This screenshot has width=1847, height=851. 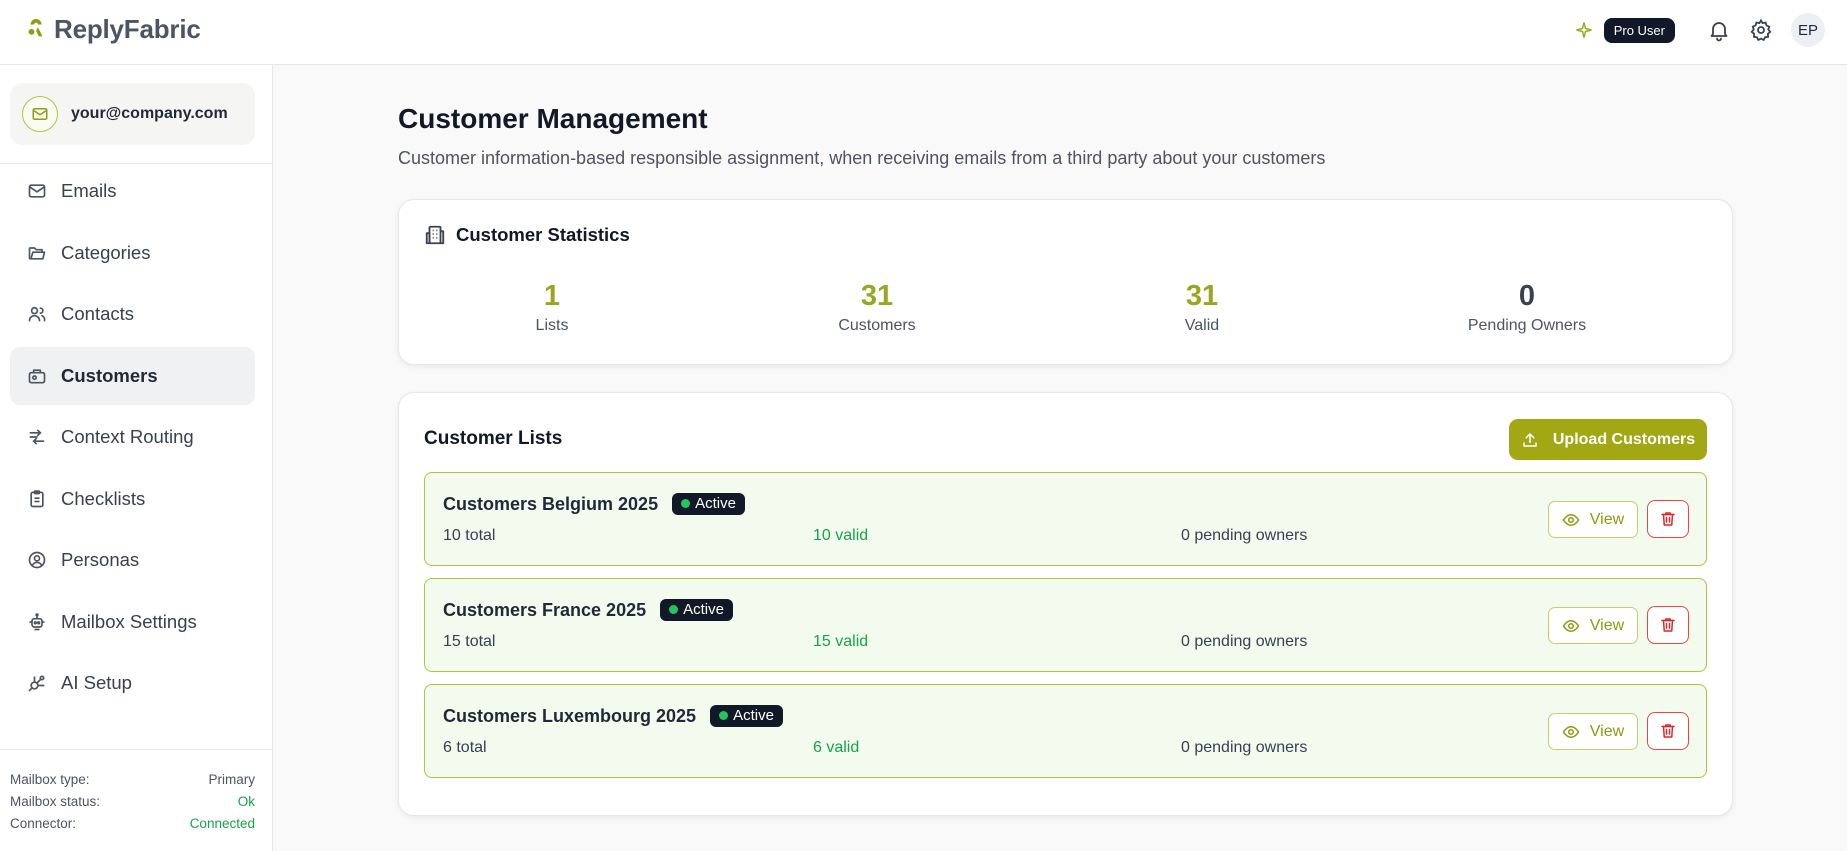 I want to click on sidebar-item-label: Context Routing, so click(x=127, y=436).